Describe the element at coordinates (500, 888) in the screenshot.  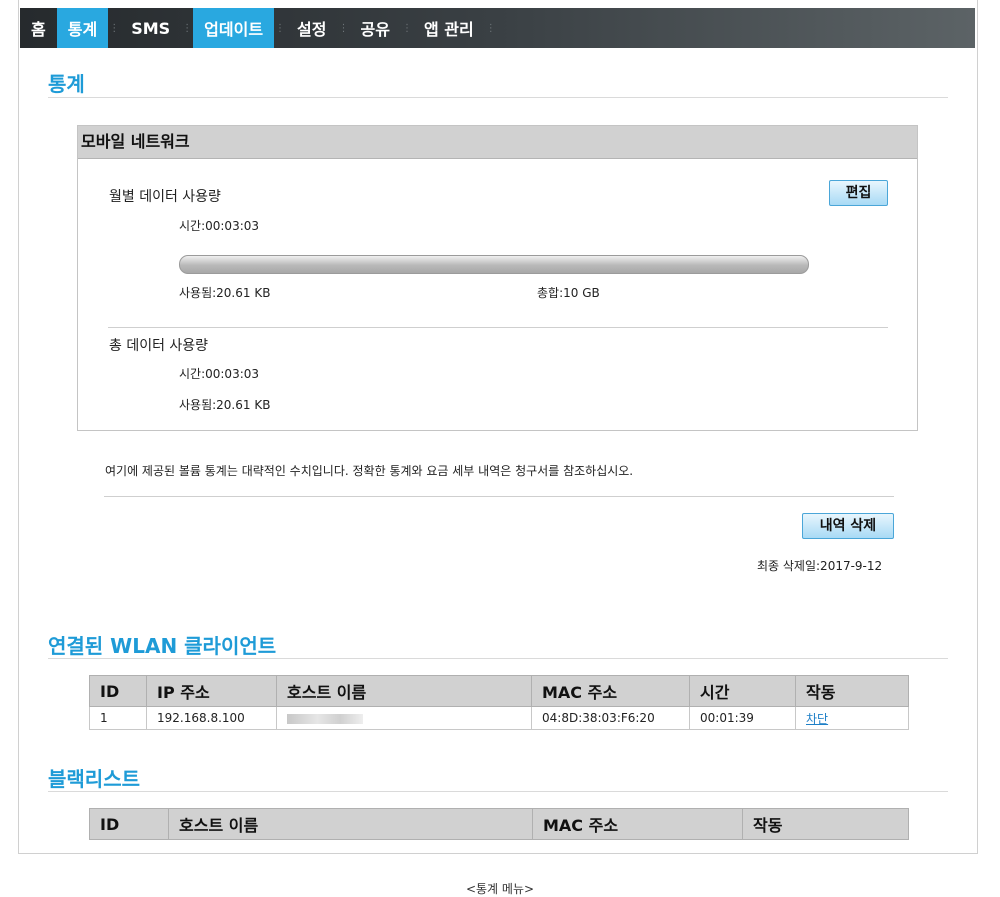
I see `statistics-menu-link: <통계 메뉴>` at that location.